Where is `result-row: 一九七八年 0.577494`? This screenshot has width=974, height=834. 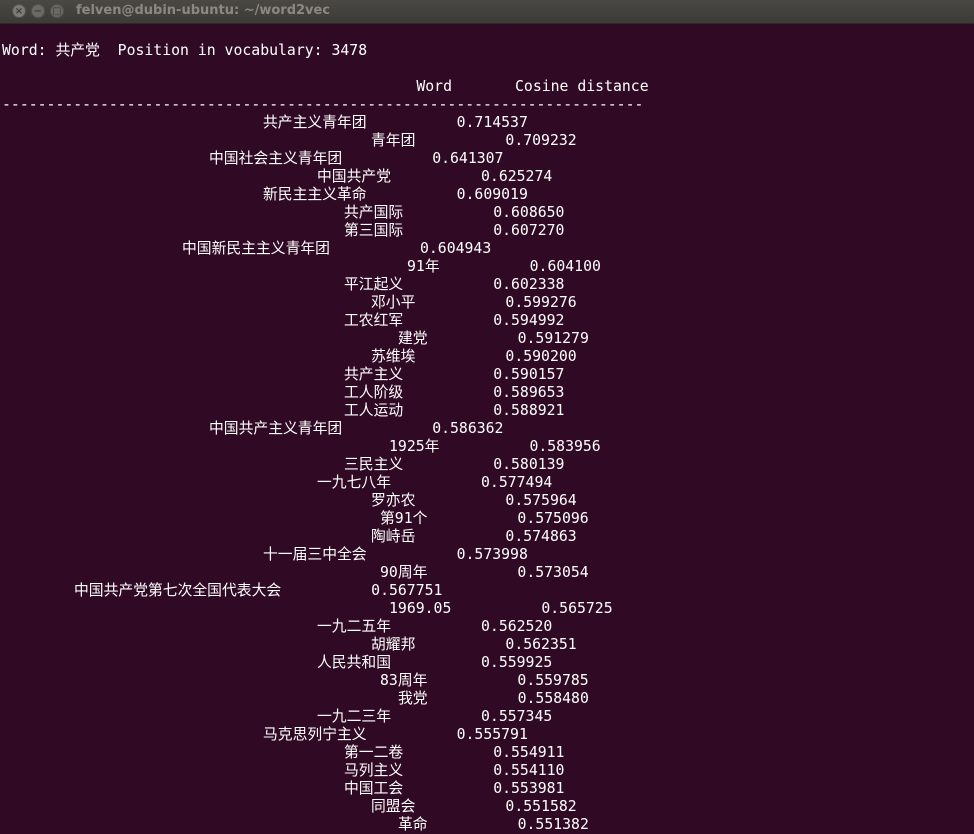 result-row: 一九七八年 0.577494 is located at coordinates (325, 483).